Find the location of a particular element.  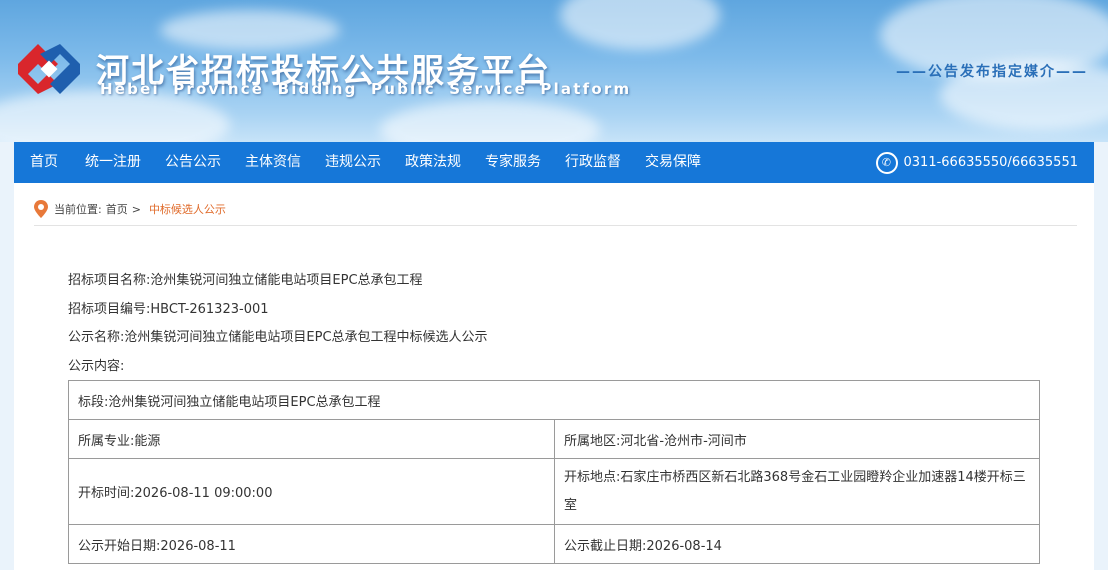

region-value: 河北省-沧州市-河间市 is located at coordinates (683, 441).